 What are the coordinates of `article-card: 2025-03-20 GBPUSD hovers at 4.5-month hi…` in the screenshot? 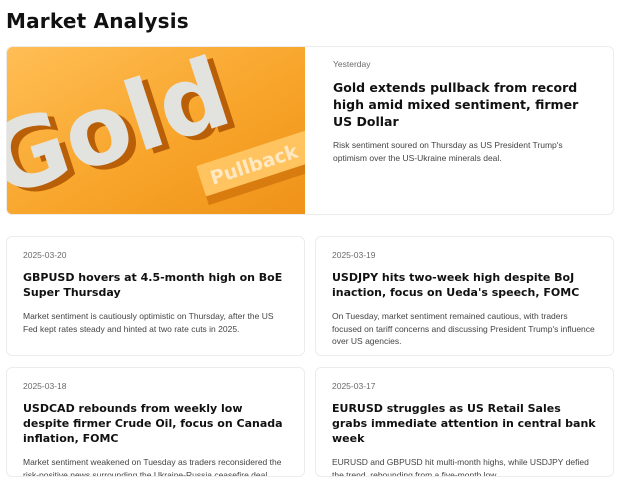 It's located at (155, 296).